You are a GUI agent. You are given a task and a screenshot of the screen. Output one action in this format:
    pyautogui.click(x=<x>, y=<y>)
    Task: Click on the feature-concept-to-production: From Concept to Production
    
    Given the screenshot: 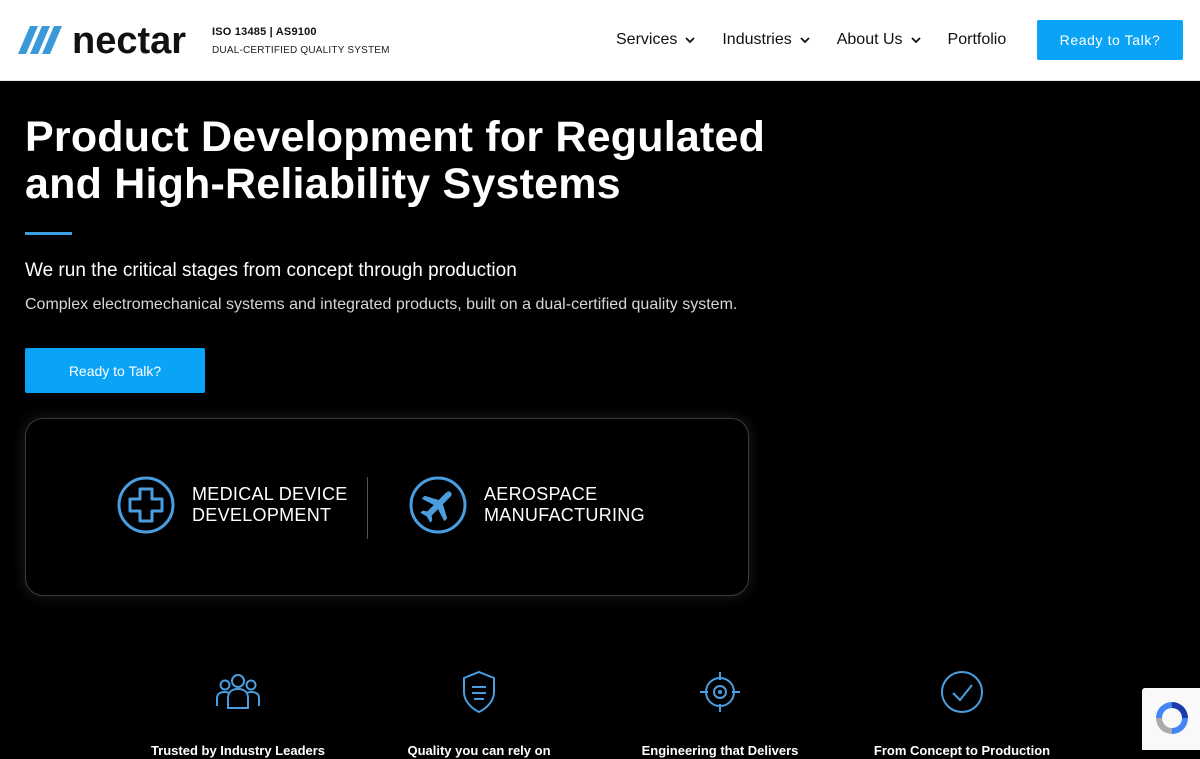 What is the action you would take?
    pyautogui.click(x=962, y=713)
    